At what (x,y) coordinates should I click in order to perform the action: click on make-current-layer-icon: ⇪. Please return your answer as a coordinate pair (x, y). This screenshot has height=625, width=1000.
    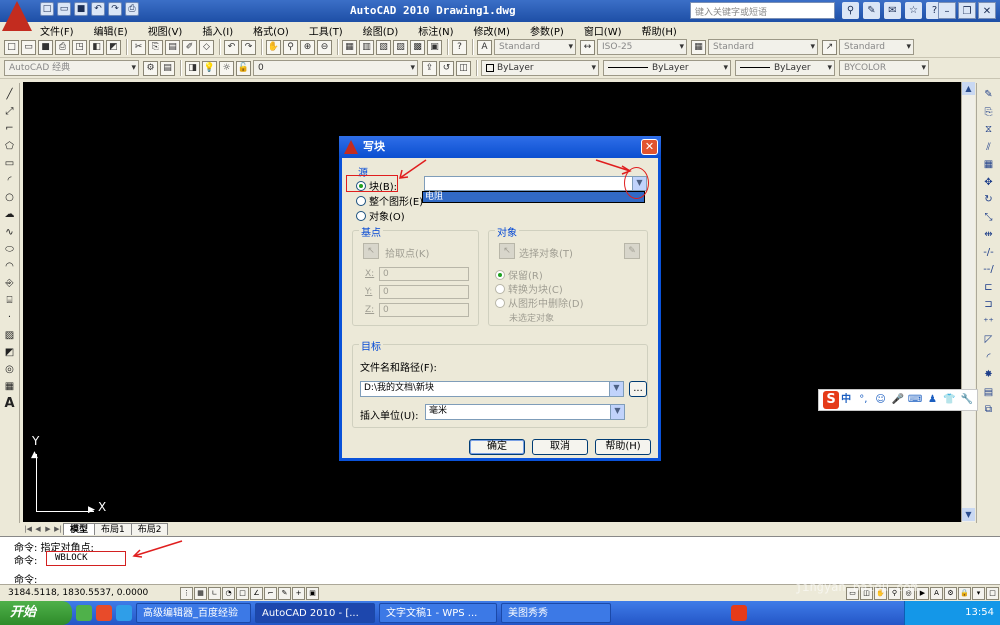
    Looking at the image, I should click on (429, 68).